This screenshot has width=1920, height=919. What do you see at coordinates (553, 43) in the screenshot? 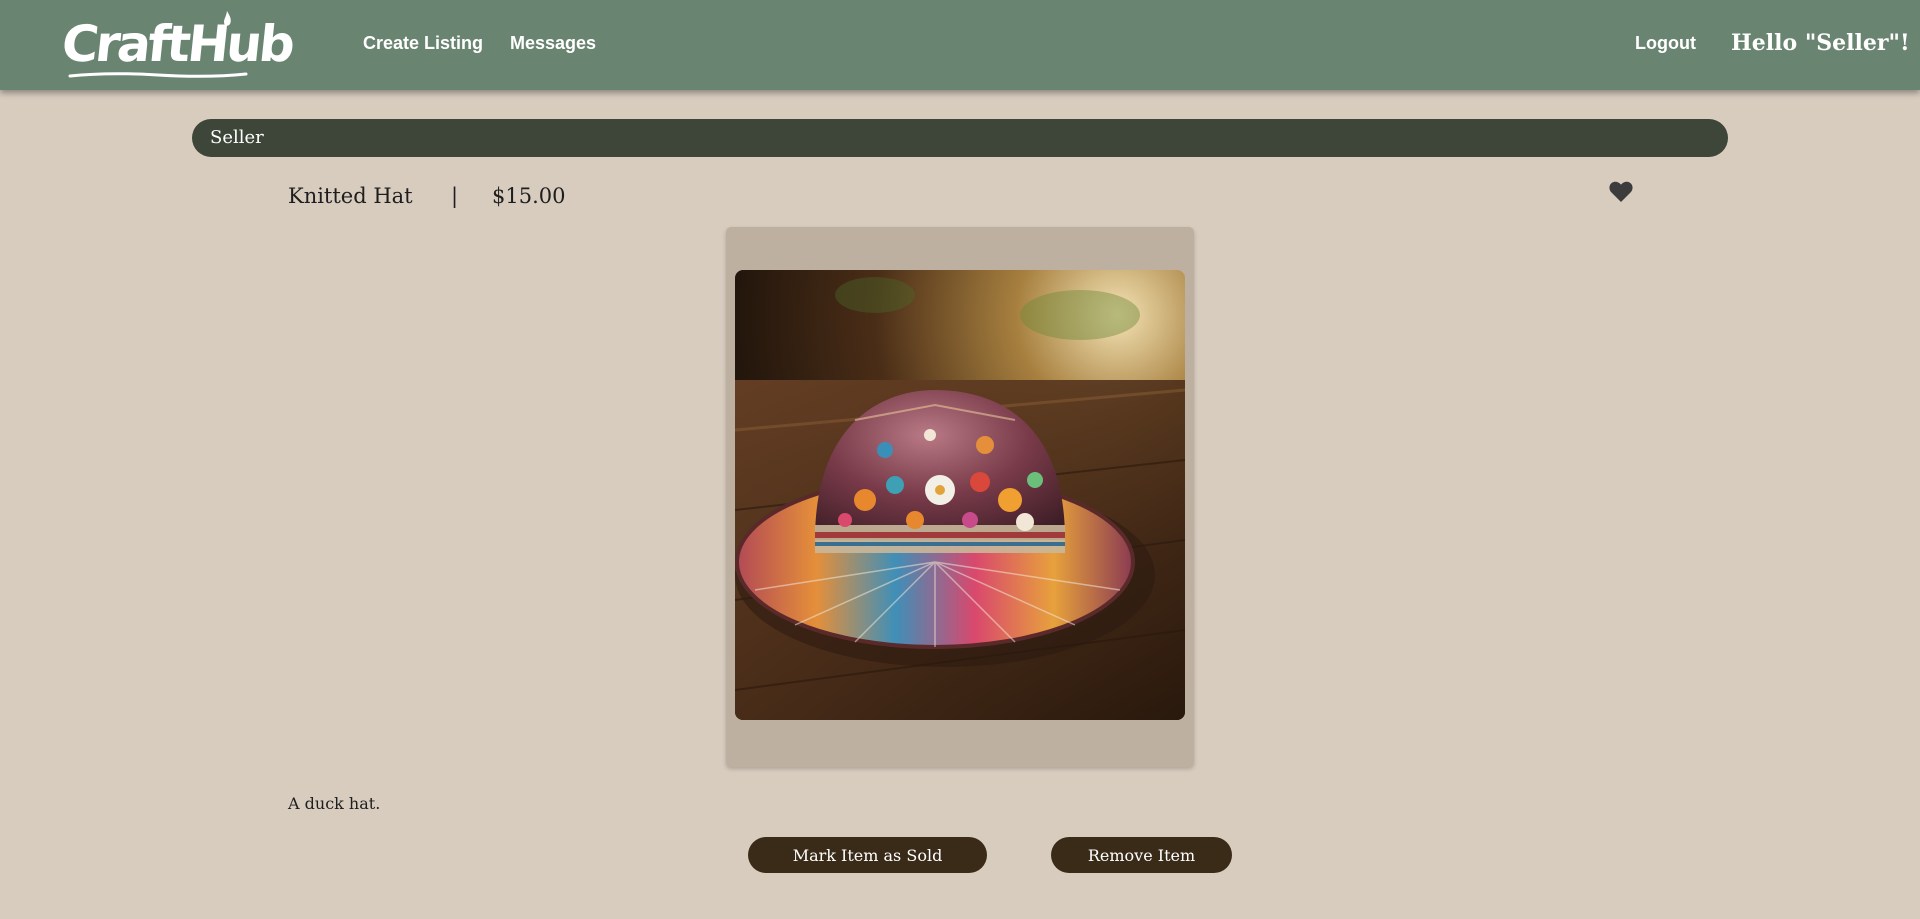
I see `nav-messages: Messages` at bounding box center [553, 43].